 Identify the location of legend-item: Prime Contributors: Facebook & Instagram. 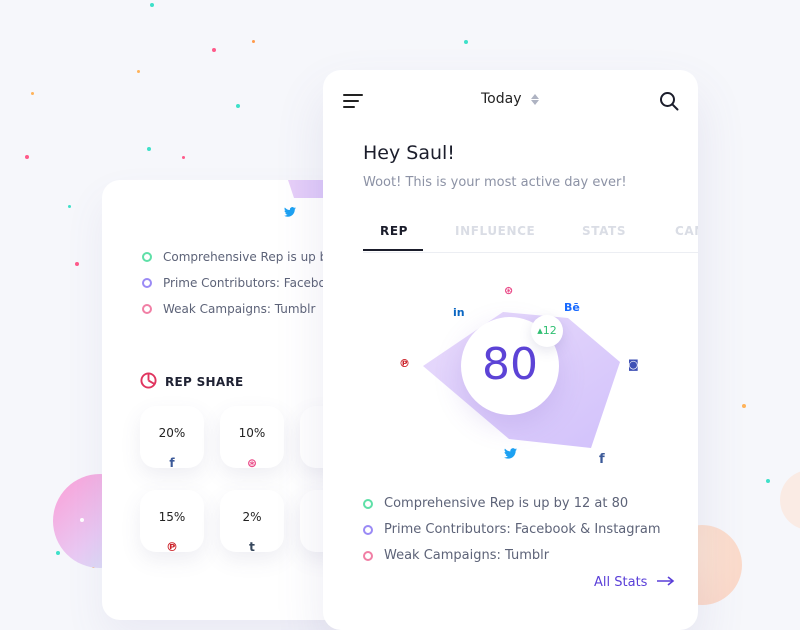
(511, 529).